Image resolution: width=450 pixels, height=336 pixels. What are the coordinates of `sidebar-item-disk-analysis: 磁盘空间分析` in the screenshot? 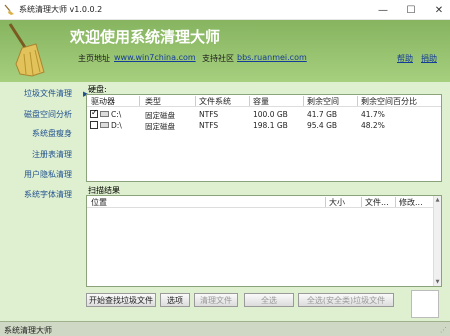 It's located at (40, 114).